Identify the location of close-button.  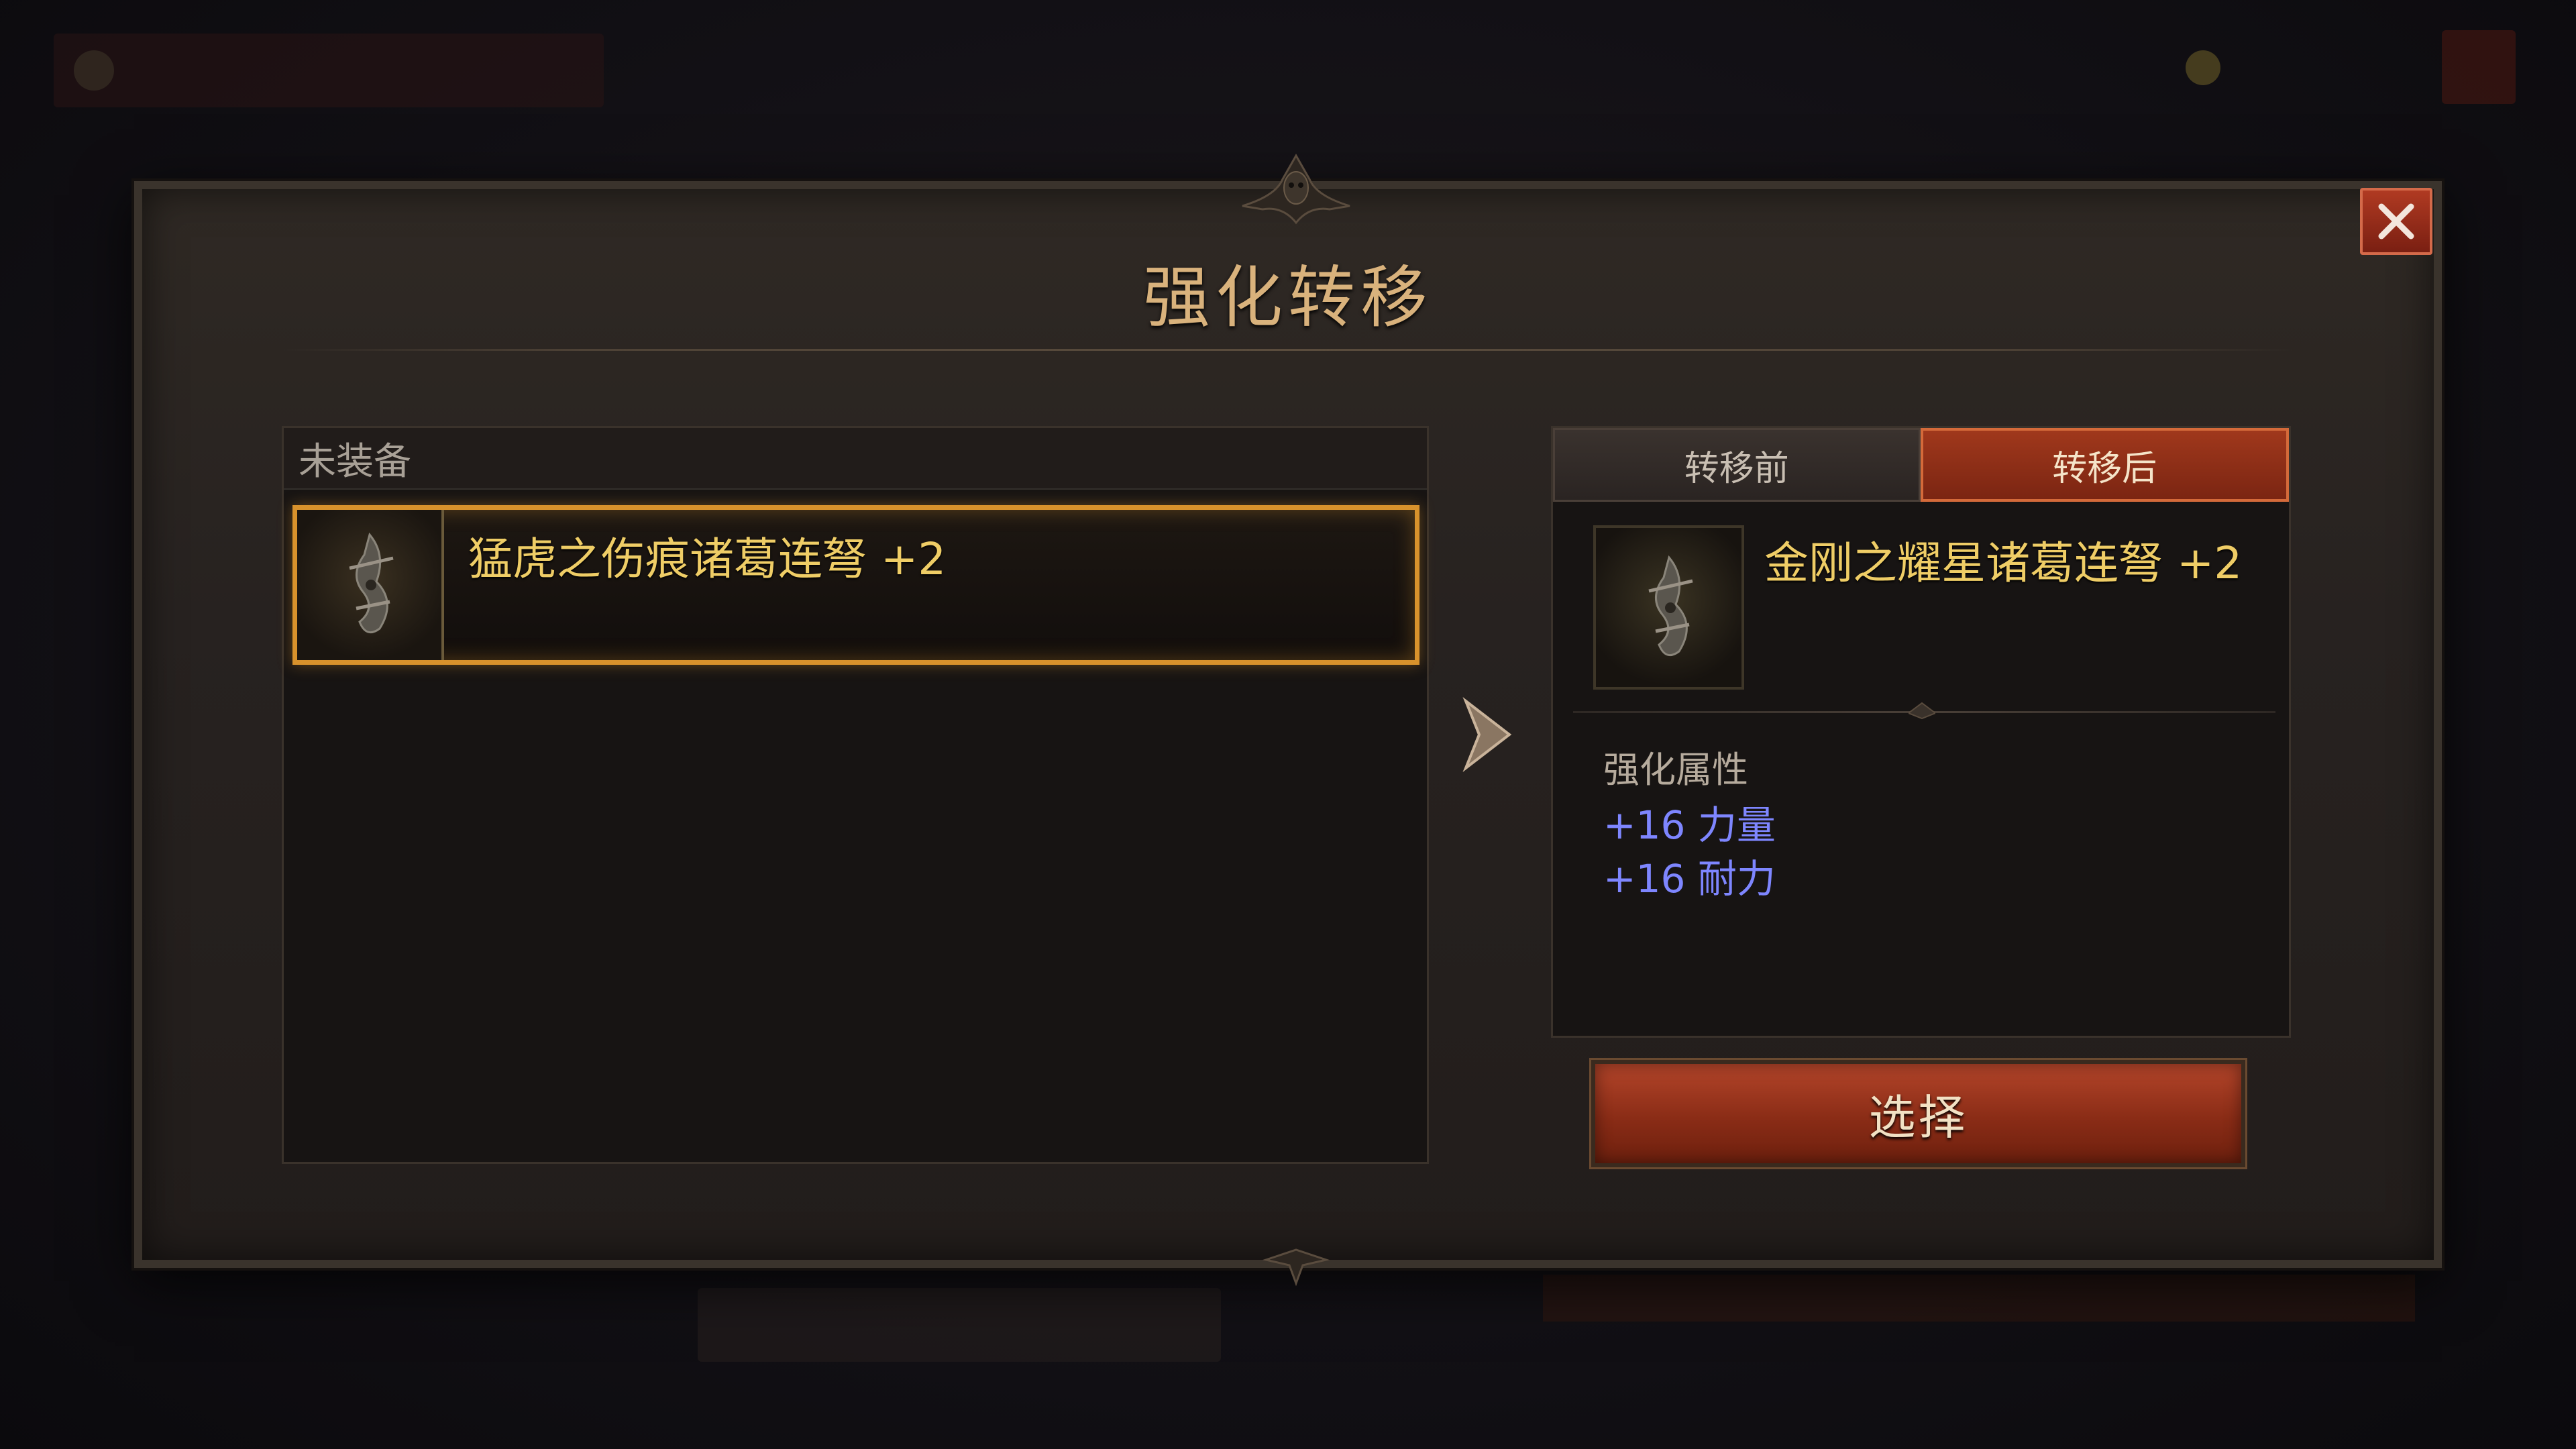
(2396, 221).